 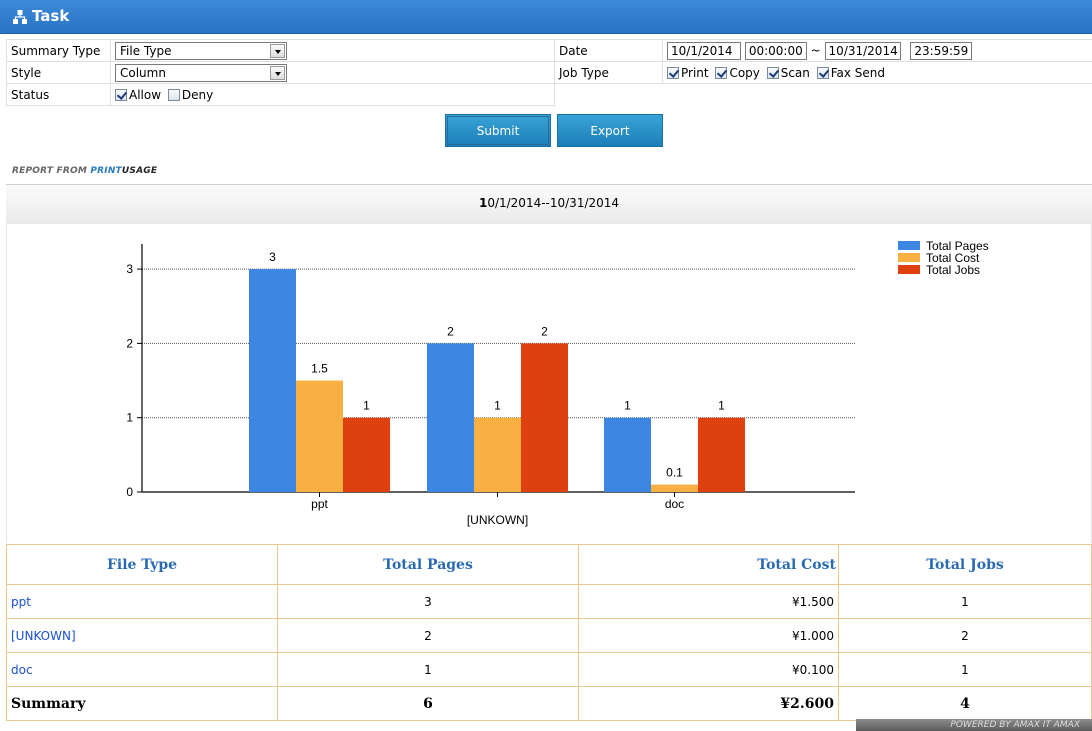 What do you see at coordinates (858, 72) in the screenshot?
I see `job-fax-label: Fax Send` at bounding box center [858, 72].